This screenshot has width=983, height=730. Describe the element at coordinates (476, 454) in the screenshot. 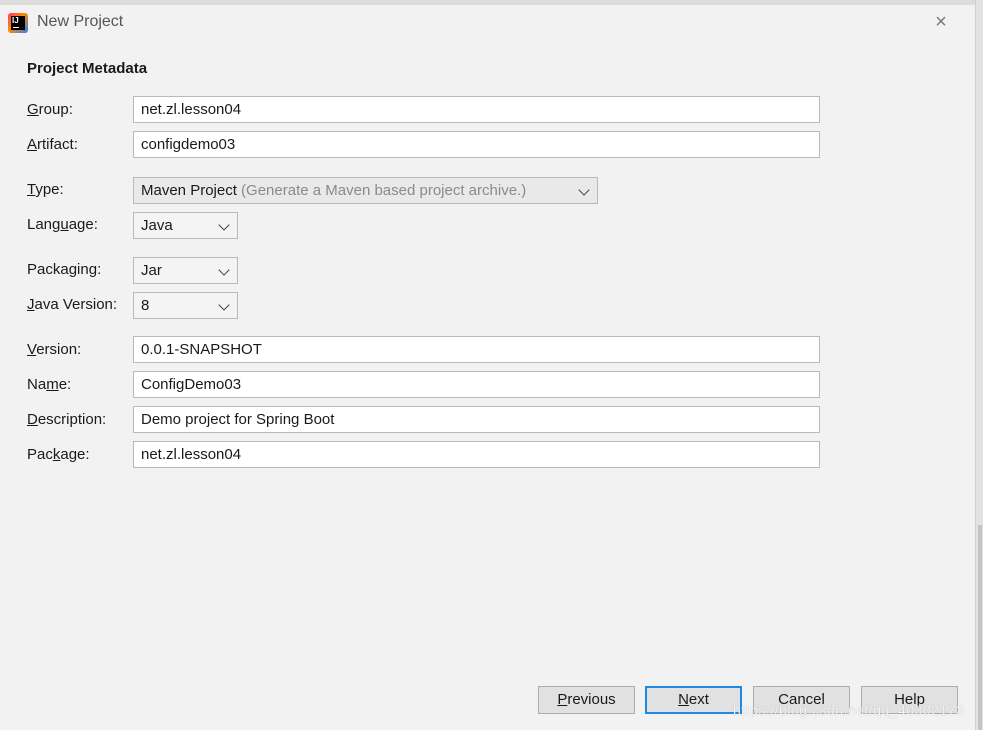

I see `package-field` at that location.